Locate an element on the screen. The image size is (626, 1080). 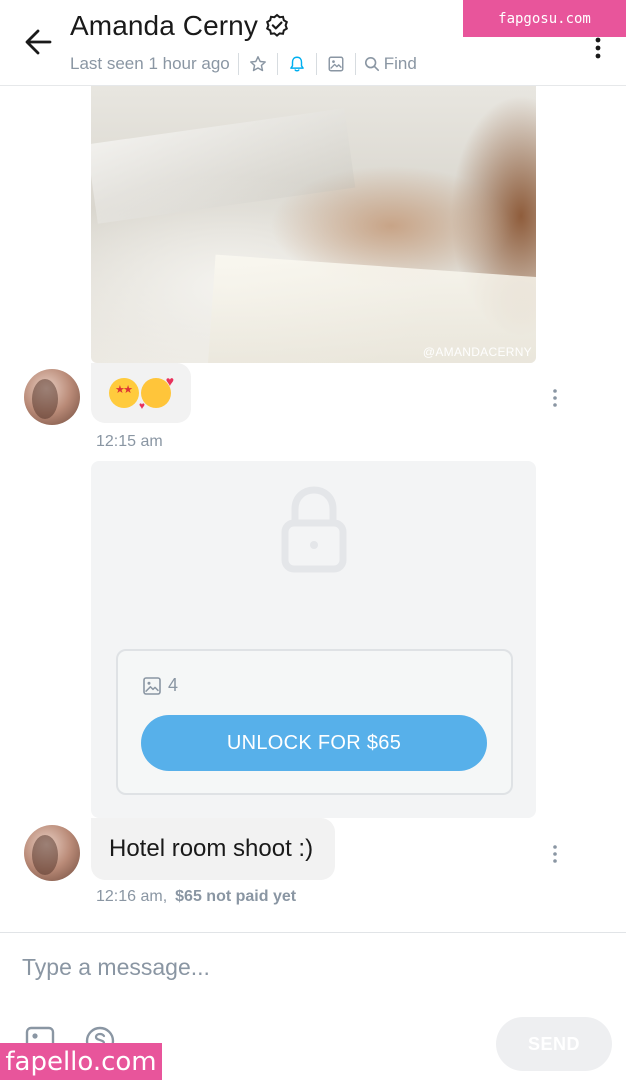
notifications-button is located at coordinates (297, 64).